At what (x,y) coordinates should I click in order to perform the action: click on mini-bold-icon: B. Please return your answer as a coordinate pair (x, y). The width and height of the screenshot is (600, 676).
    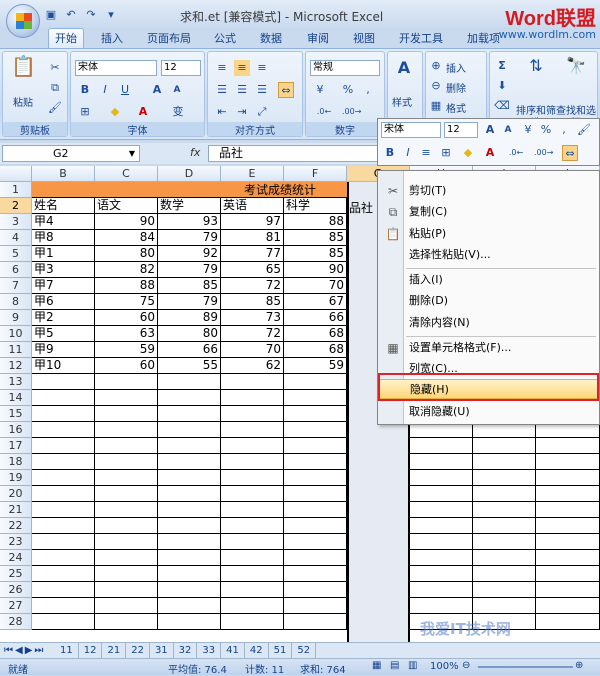
    Looking at the image, I should click on (390, 153).